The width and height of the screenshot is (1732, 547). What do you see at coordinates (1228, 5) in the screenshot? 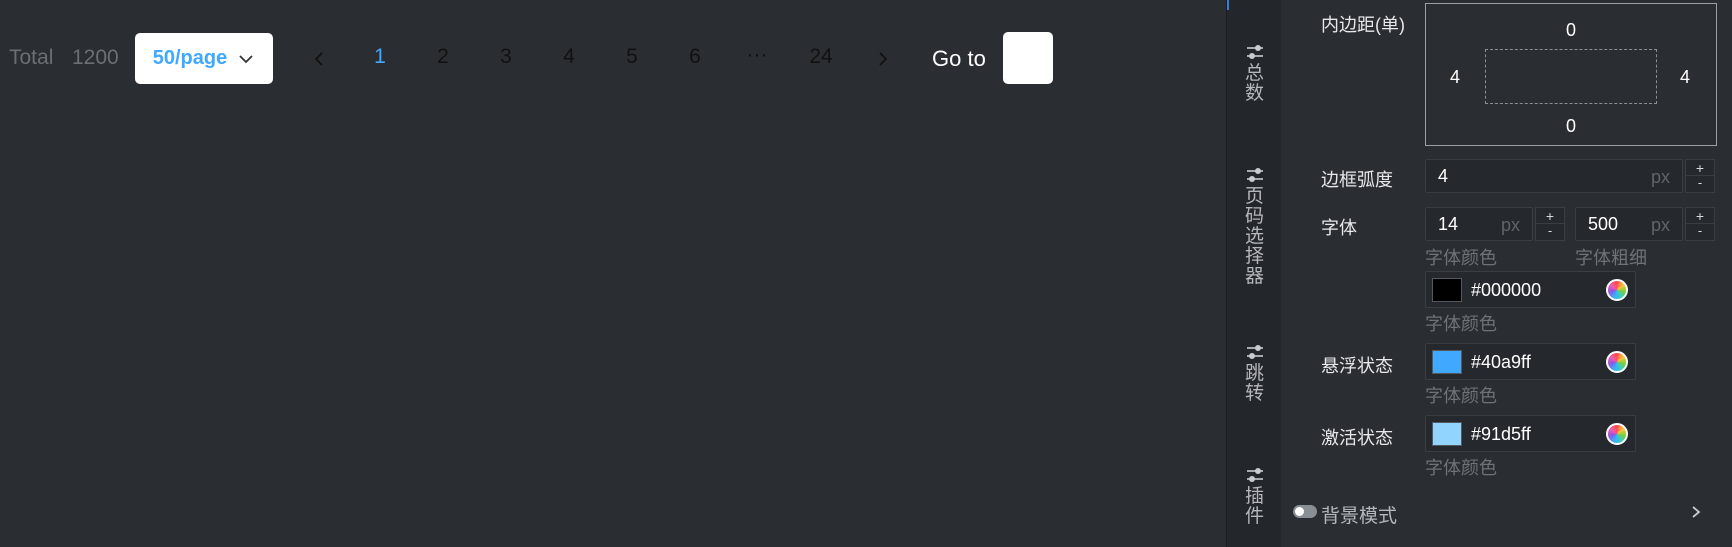
I see `tab-accent` at bounding box center [1228, 5].